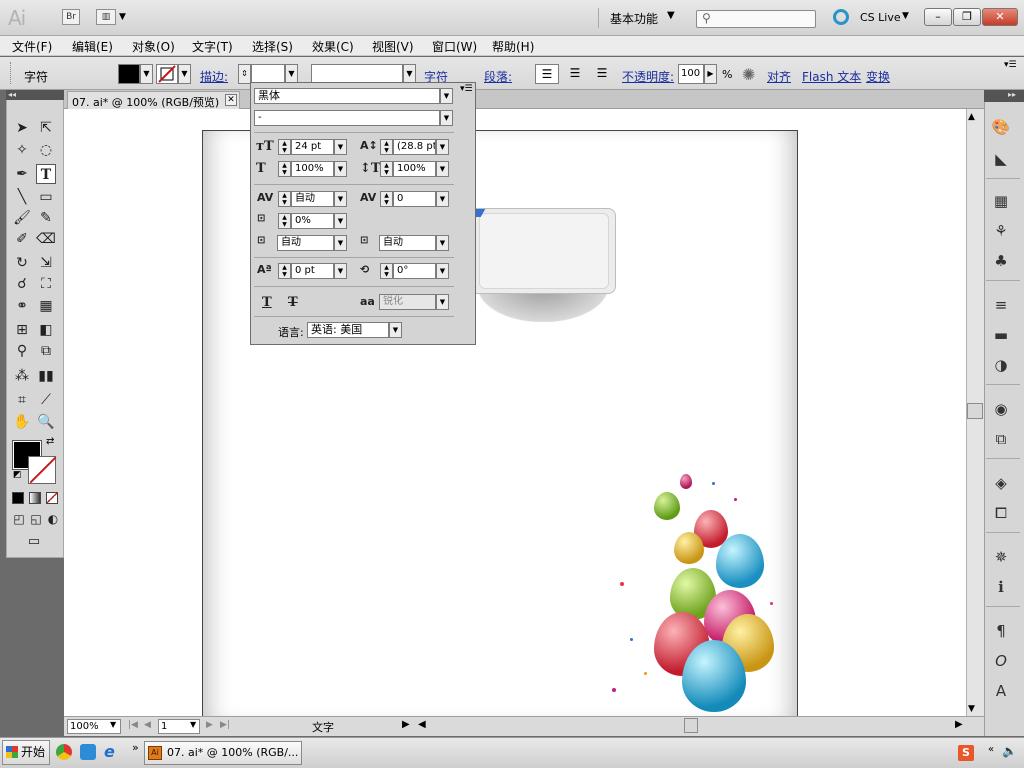 The height and width of the screenshot is (768, 1024). I want to click on align-link: 对齐, so click(779, 76).